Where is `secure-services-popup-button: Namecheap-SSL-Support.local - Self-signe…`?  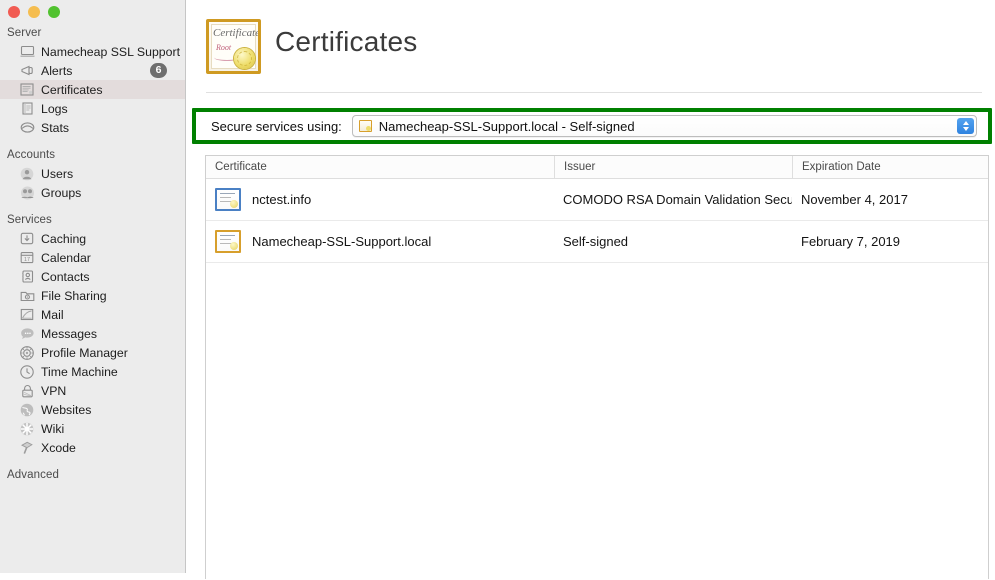
secure-services-popup-button: Namecheap-SSL-Support.local - Self-signe… is located at coordinates (664, 126).